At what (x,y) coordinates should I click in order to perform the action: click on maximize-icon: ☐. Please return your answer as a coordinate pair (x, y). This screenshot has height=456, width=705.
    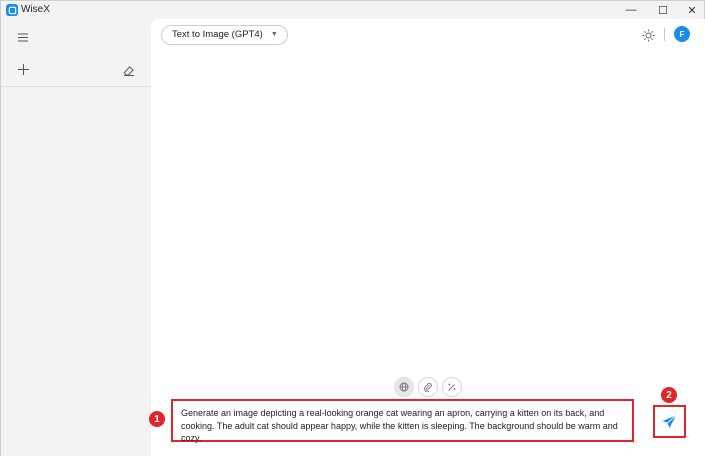
    Looking at the image, I should click on (663, 10).